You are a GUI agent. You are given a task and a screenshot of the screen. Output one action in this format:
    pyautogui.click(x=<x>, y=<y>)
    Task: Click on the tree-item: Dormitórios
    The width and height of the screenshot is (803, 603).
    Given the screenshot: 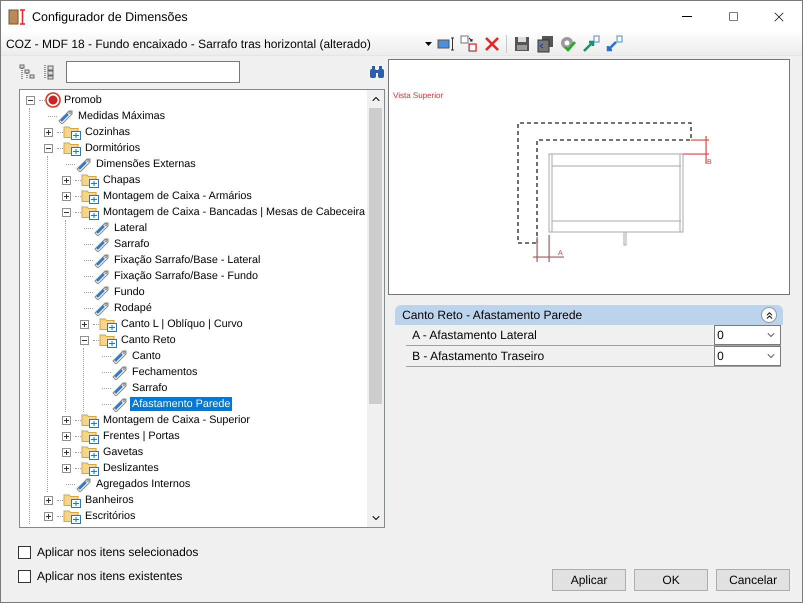 What is the action you would take?
    pyautogui.click(x=112, y=148)
    